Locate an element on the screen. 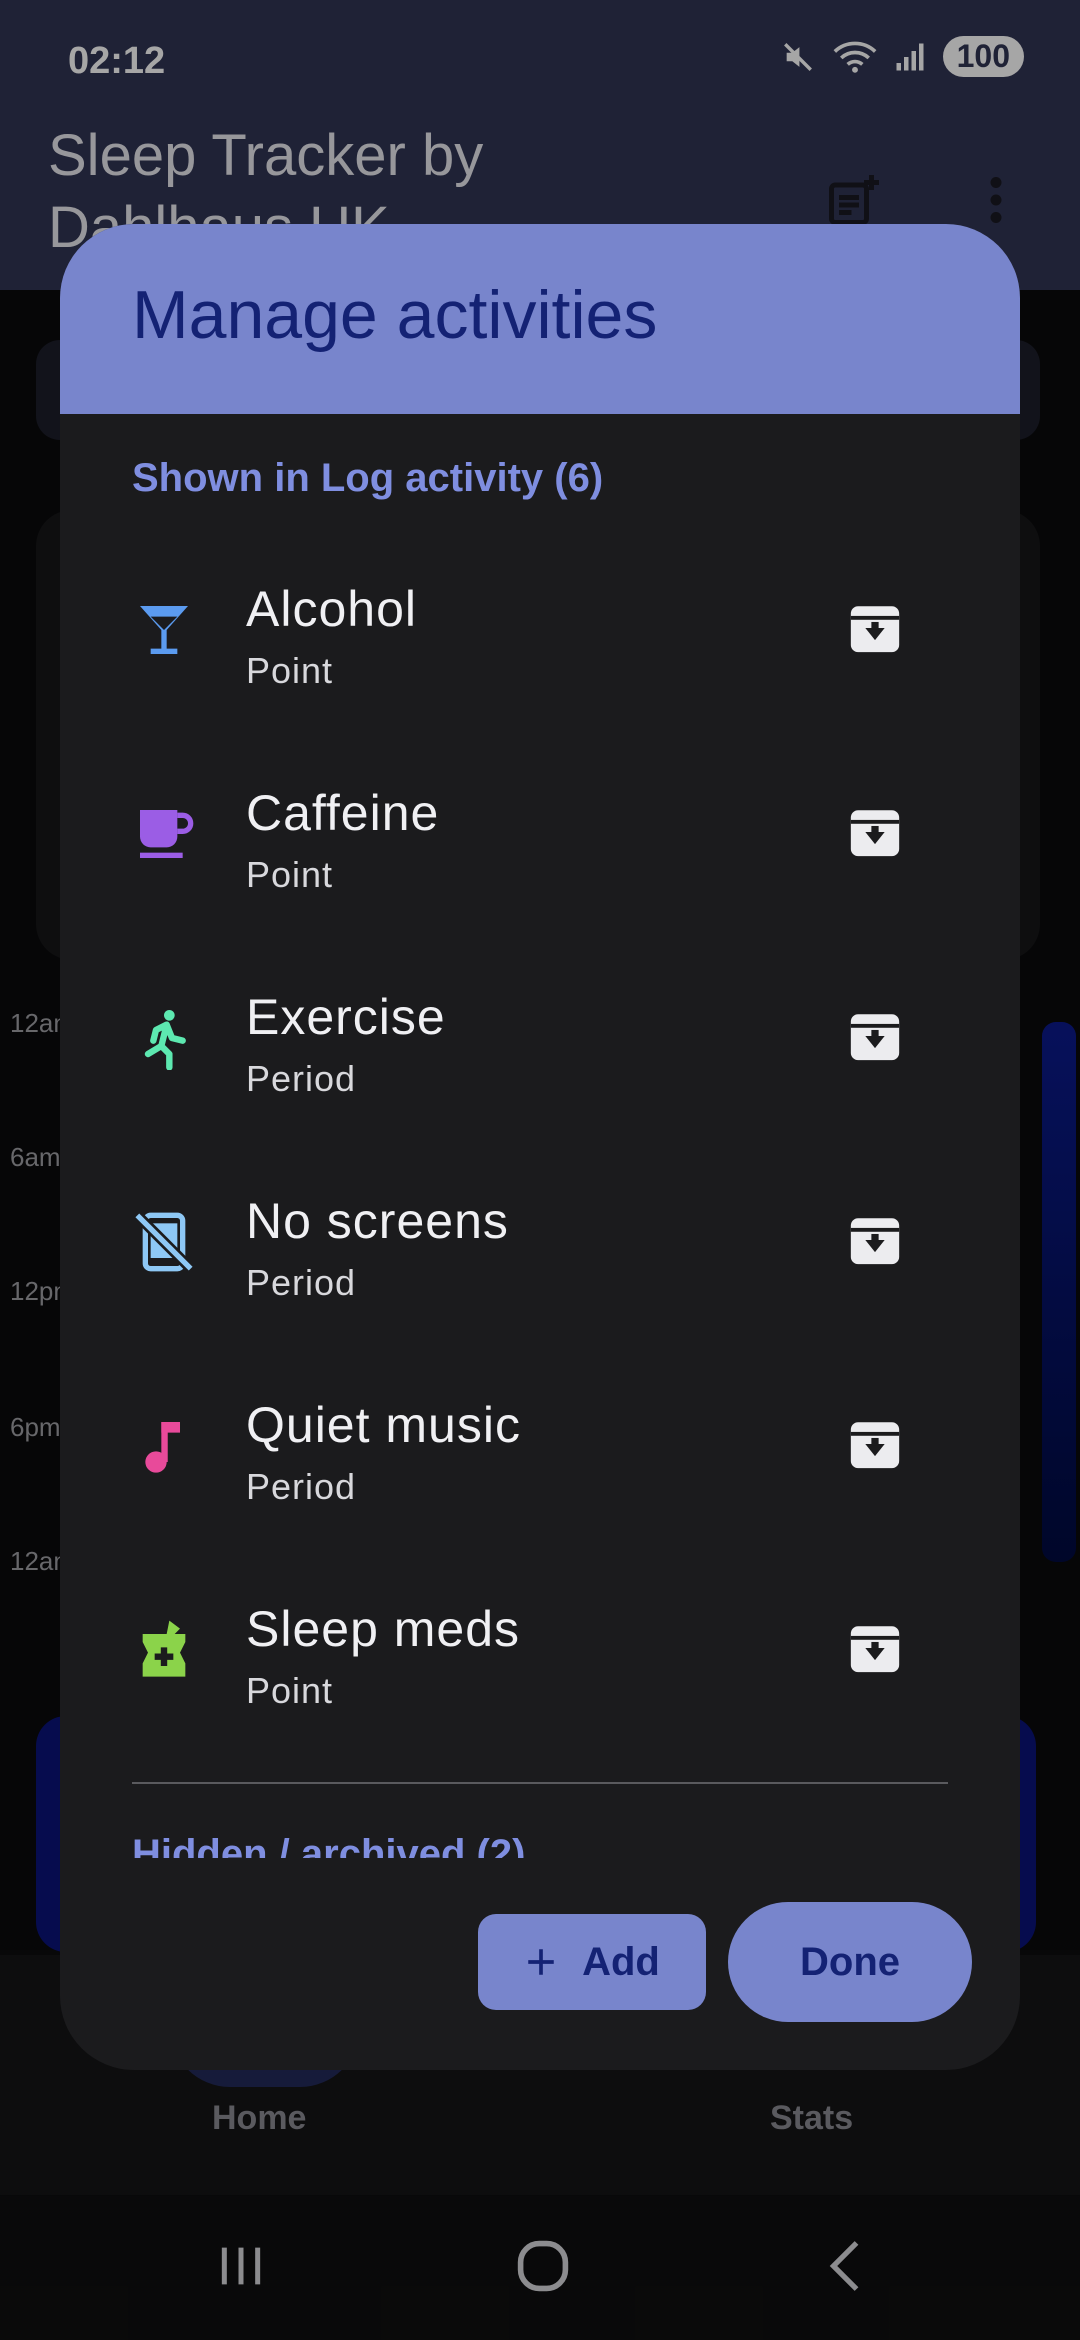 This screenshot has height=2340, width=1080. activity-item-caffeine: Caffeine Point is located at coordinates (540, 858).